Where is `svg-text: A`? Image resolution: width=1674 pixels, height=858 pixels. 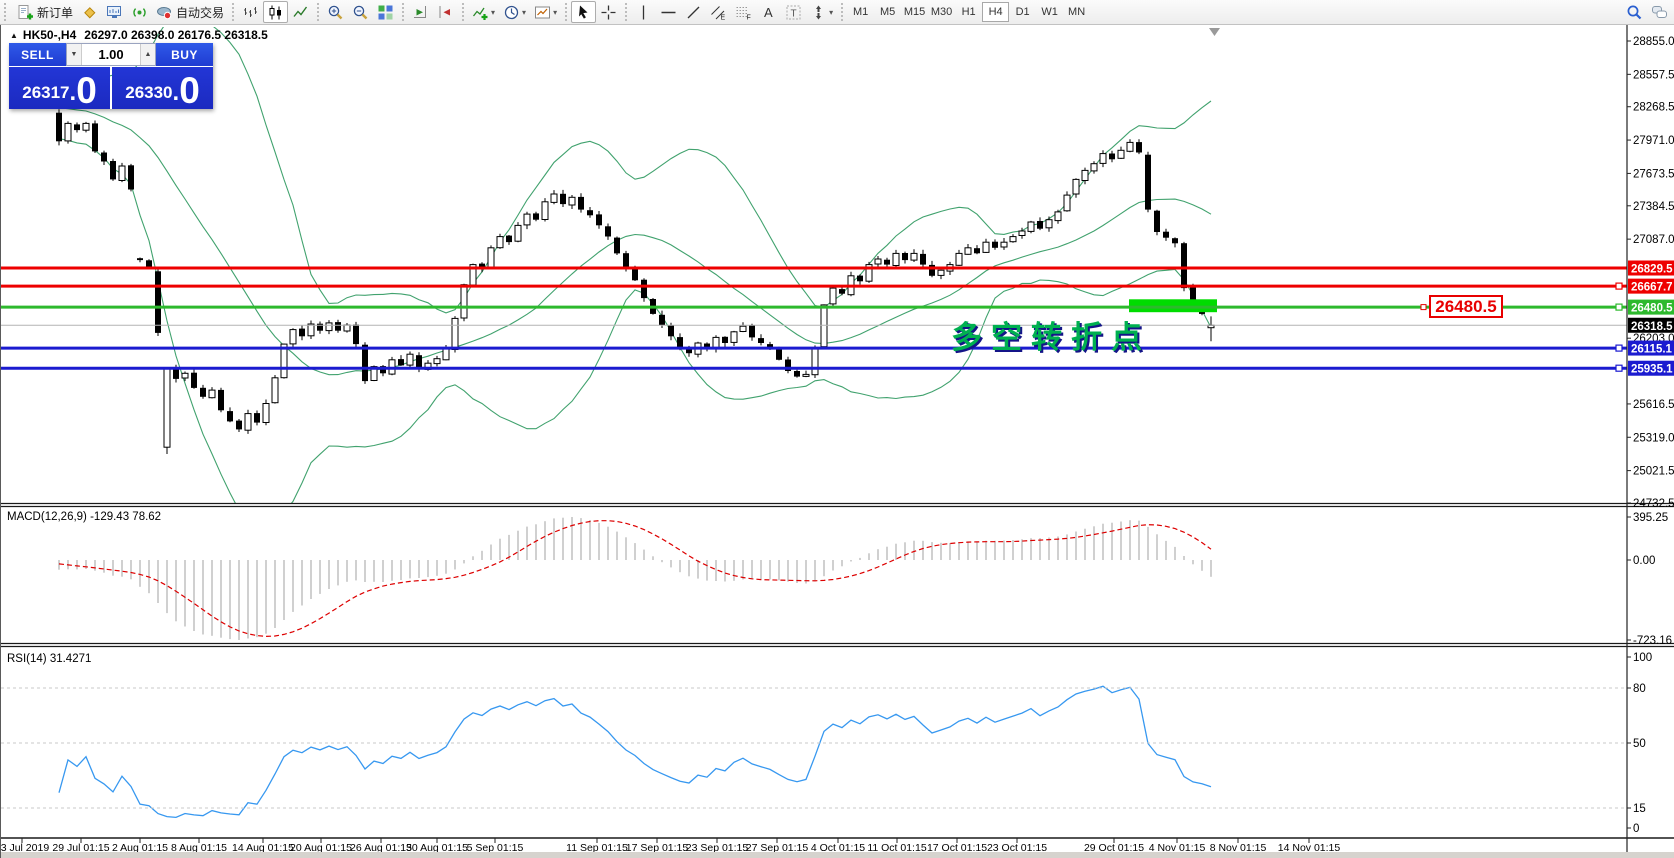
svg-text: A is located at coordinates (768, 12).